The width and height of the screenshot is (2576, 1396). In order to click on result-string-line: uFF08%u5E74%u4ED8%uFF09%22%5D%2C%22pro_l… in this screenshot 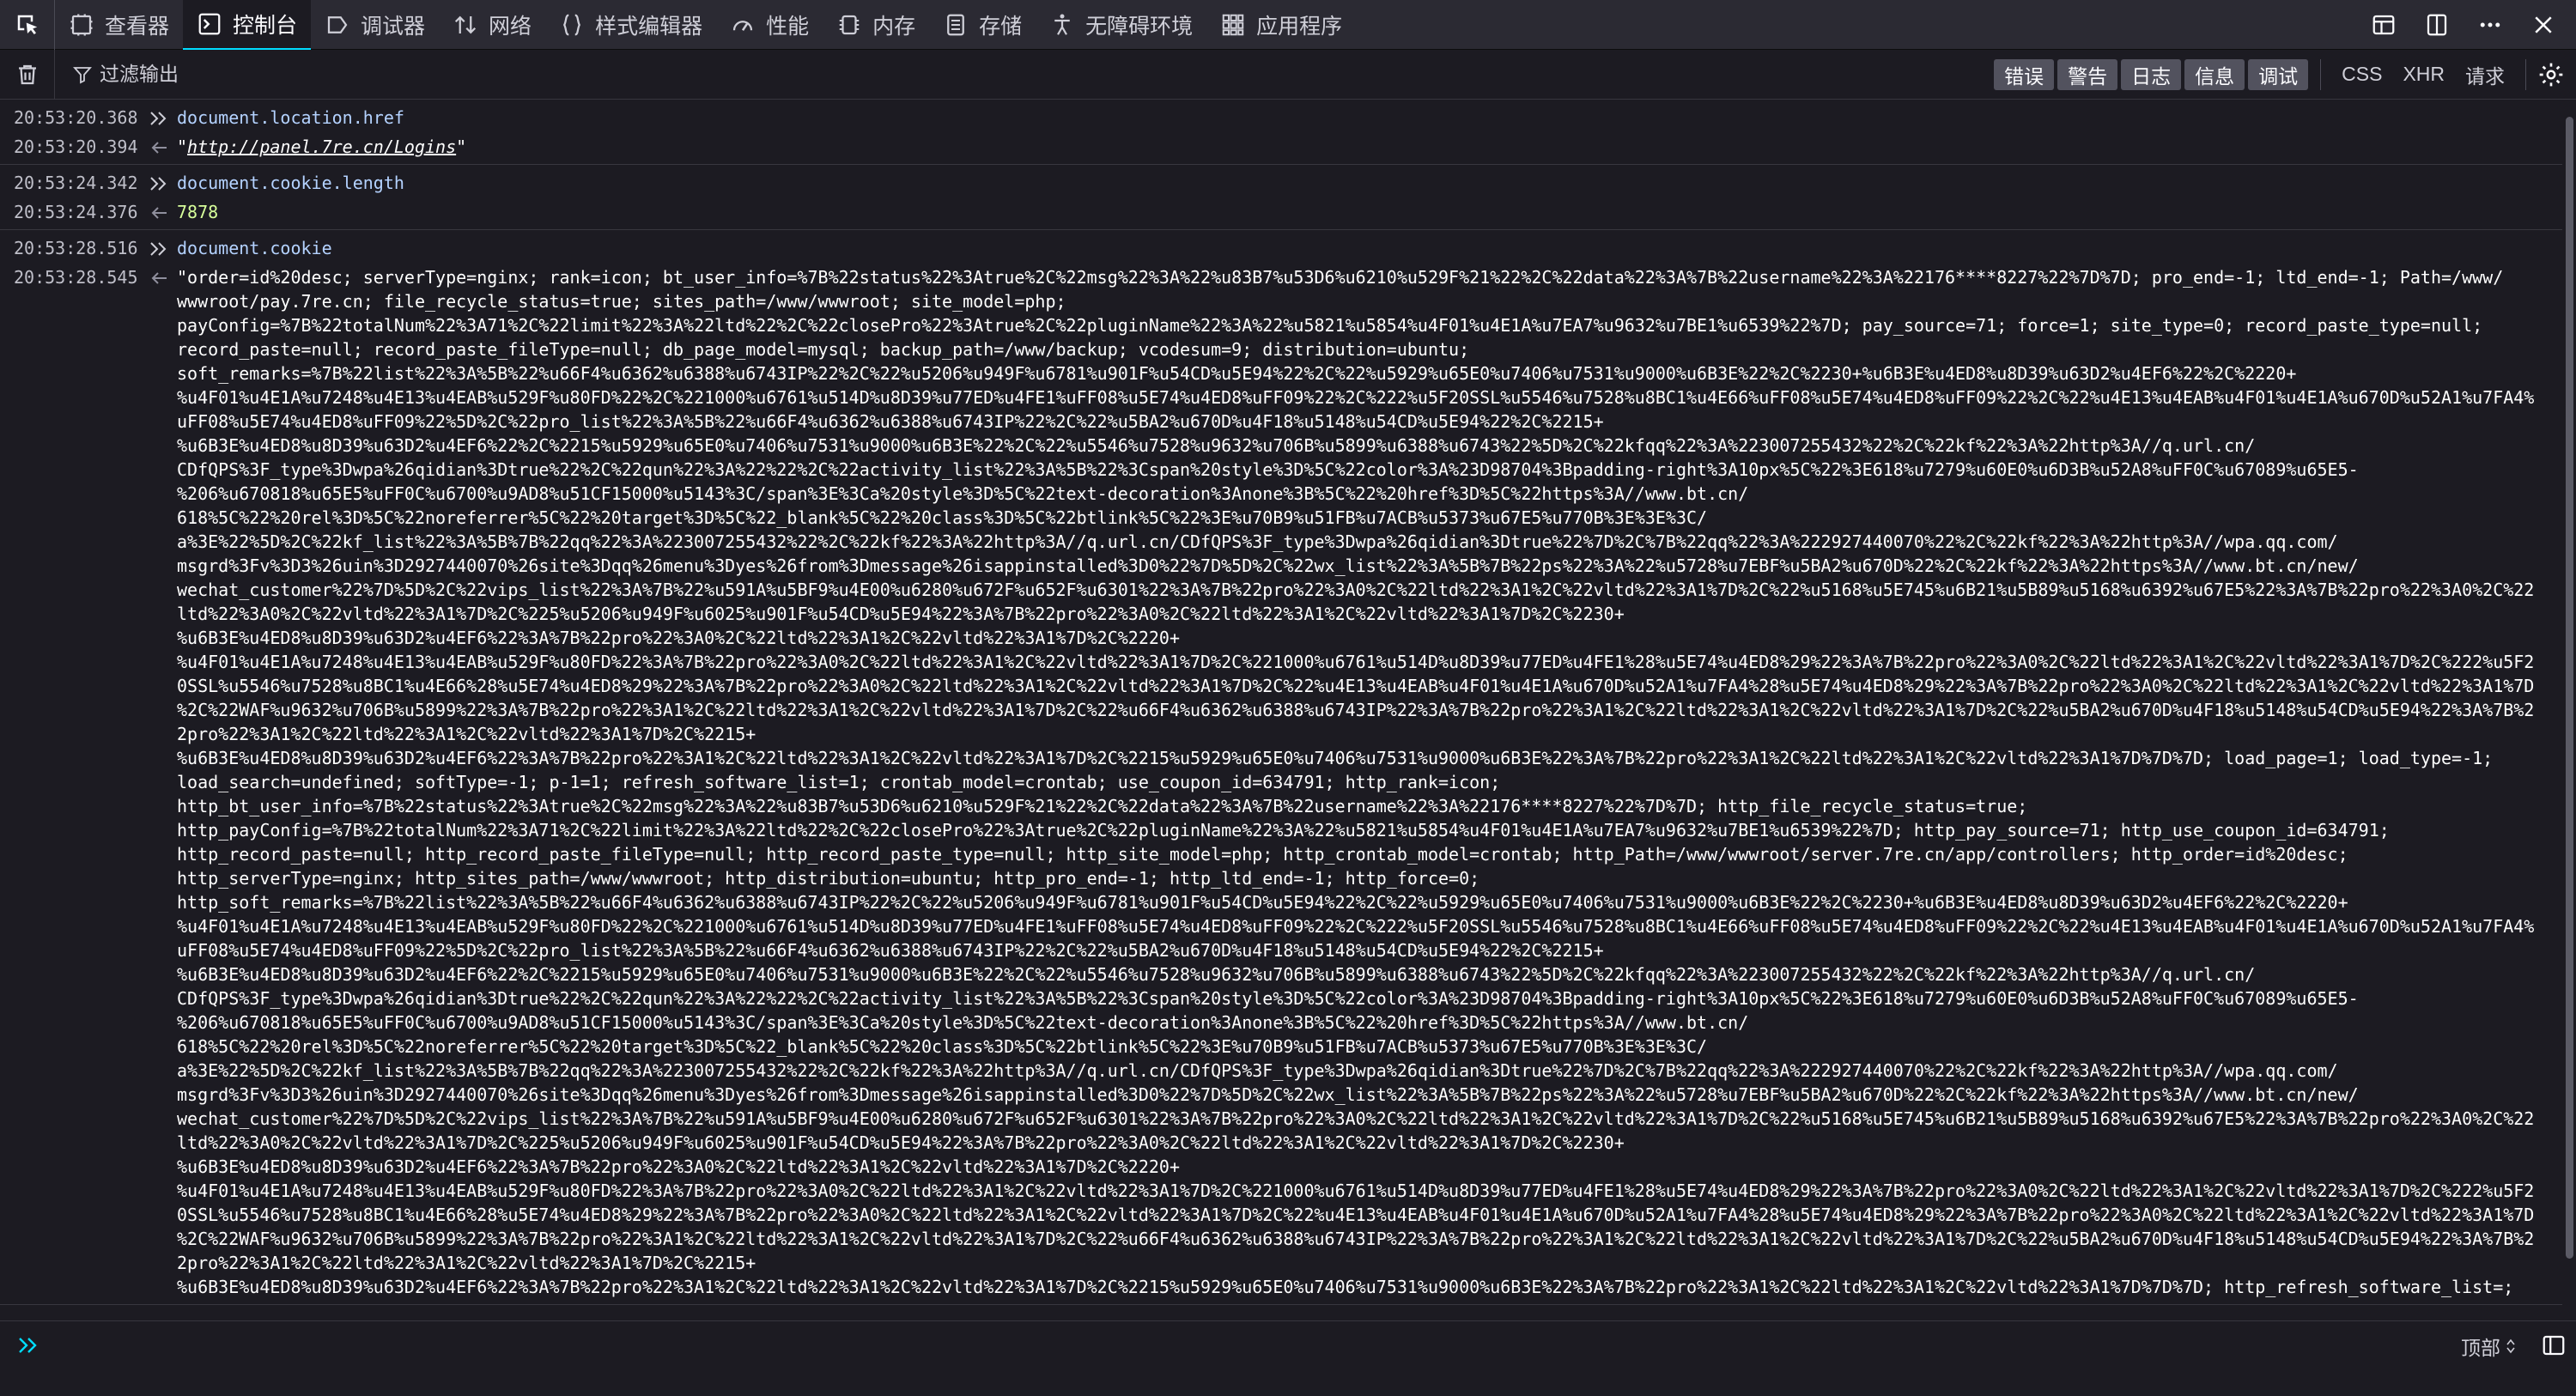, I will do `click(890, 950)`.